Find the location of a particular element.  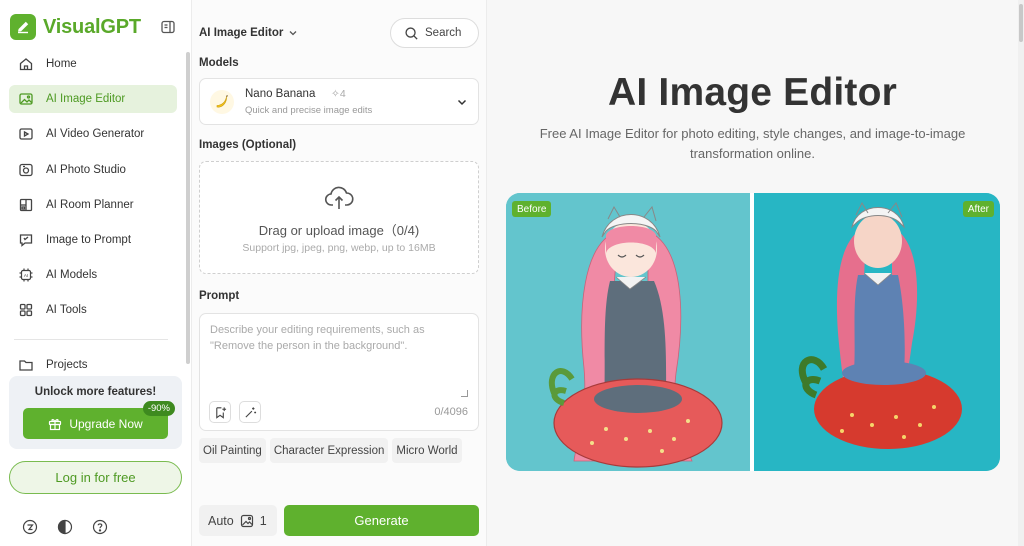

sidebar-item-image-to-prompt: Image to Prompt is located at coordinates (93, 240).